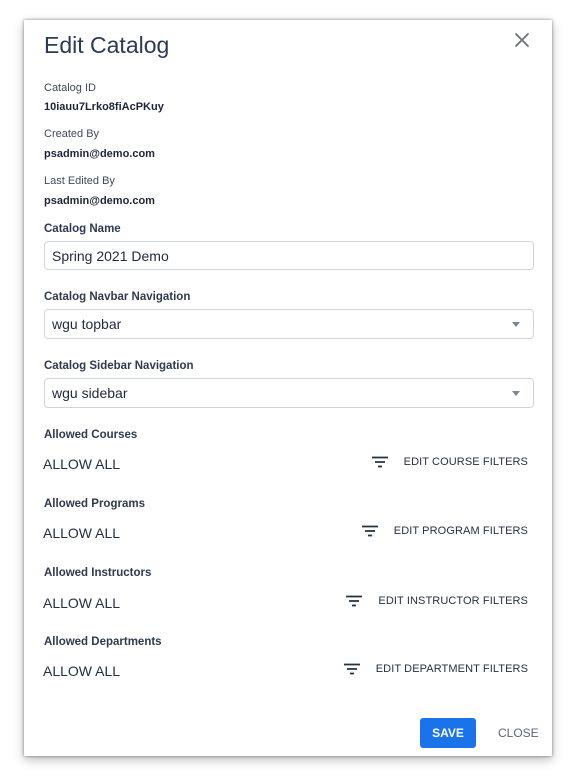  I want to click on edit-program-filters-button: EDIT PROGRAM FILTERS, so click(444, 531).